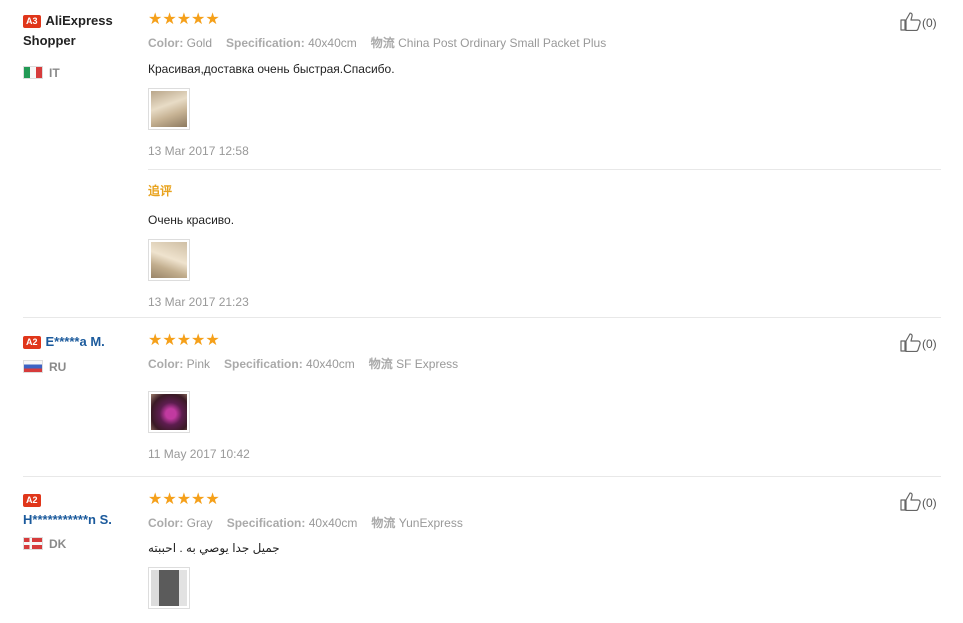  What do you see at coordinates (67, 519) in the screenshot?
I see `reviewer-name: H***********n S.` at bounding box center [67, 519].